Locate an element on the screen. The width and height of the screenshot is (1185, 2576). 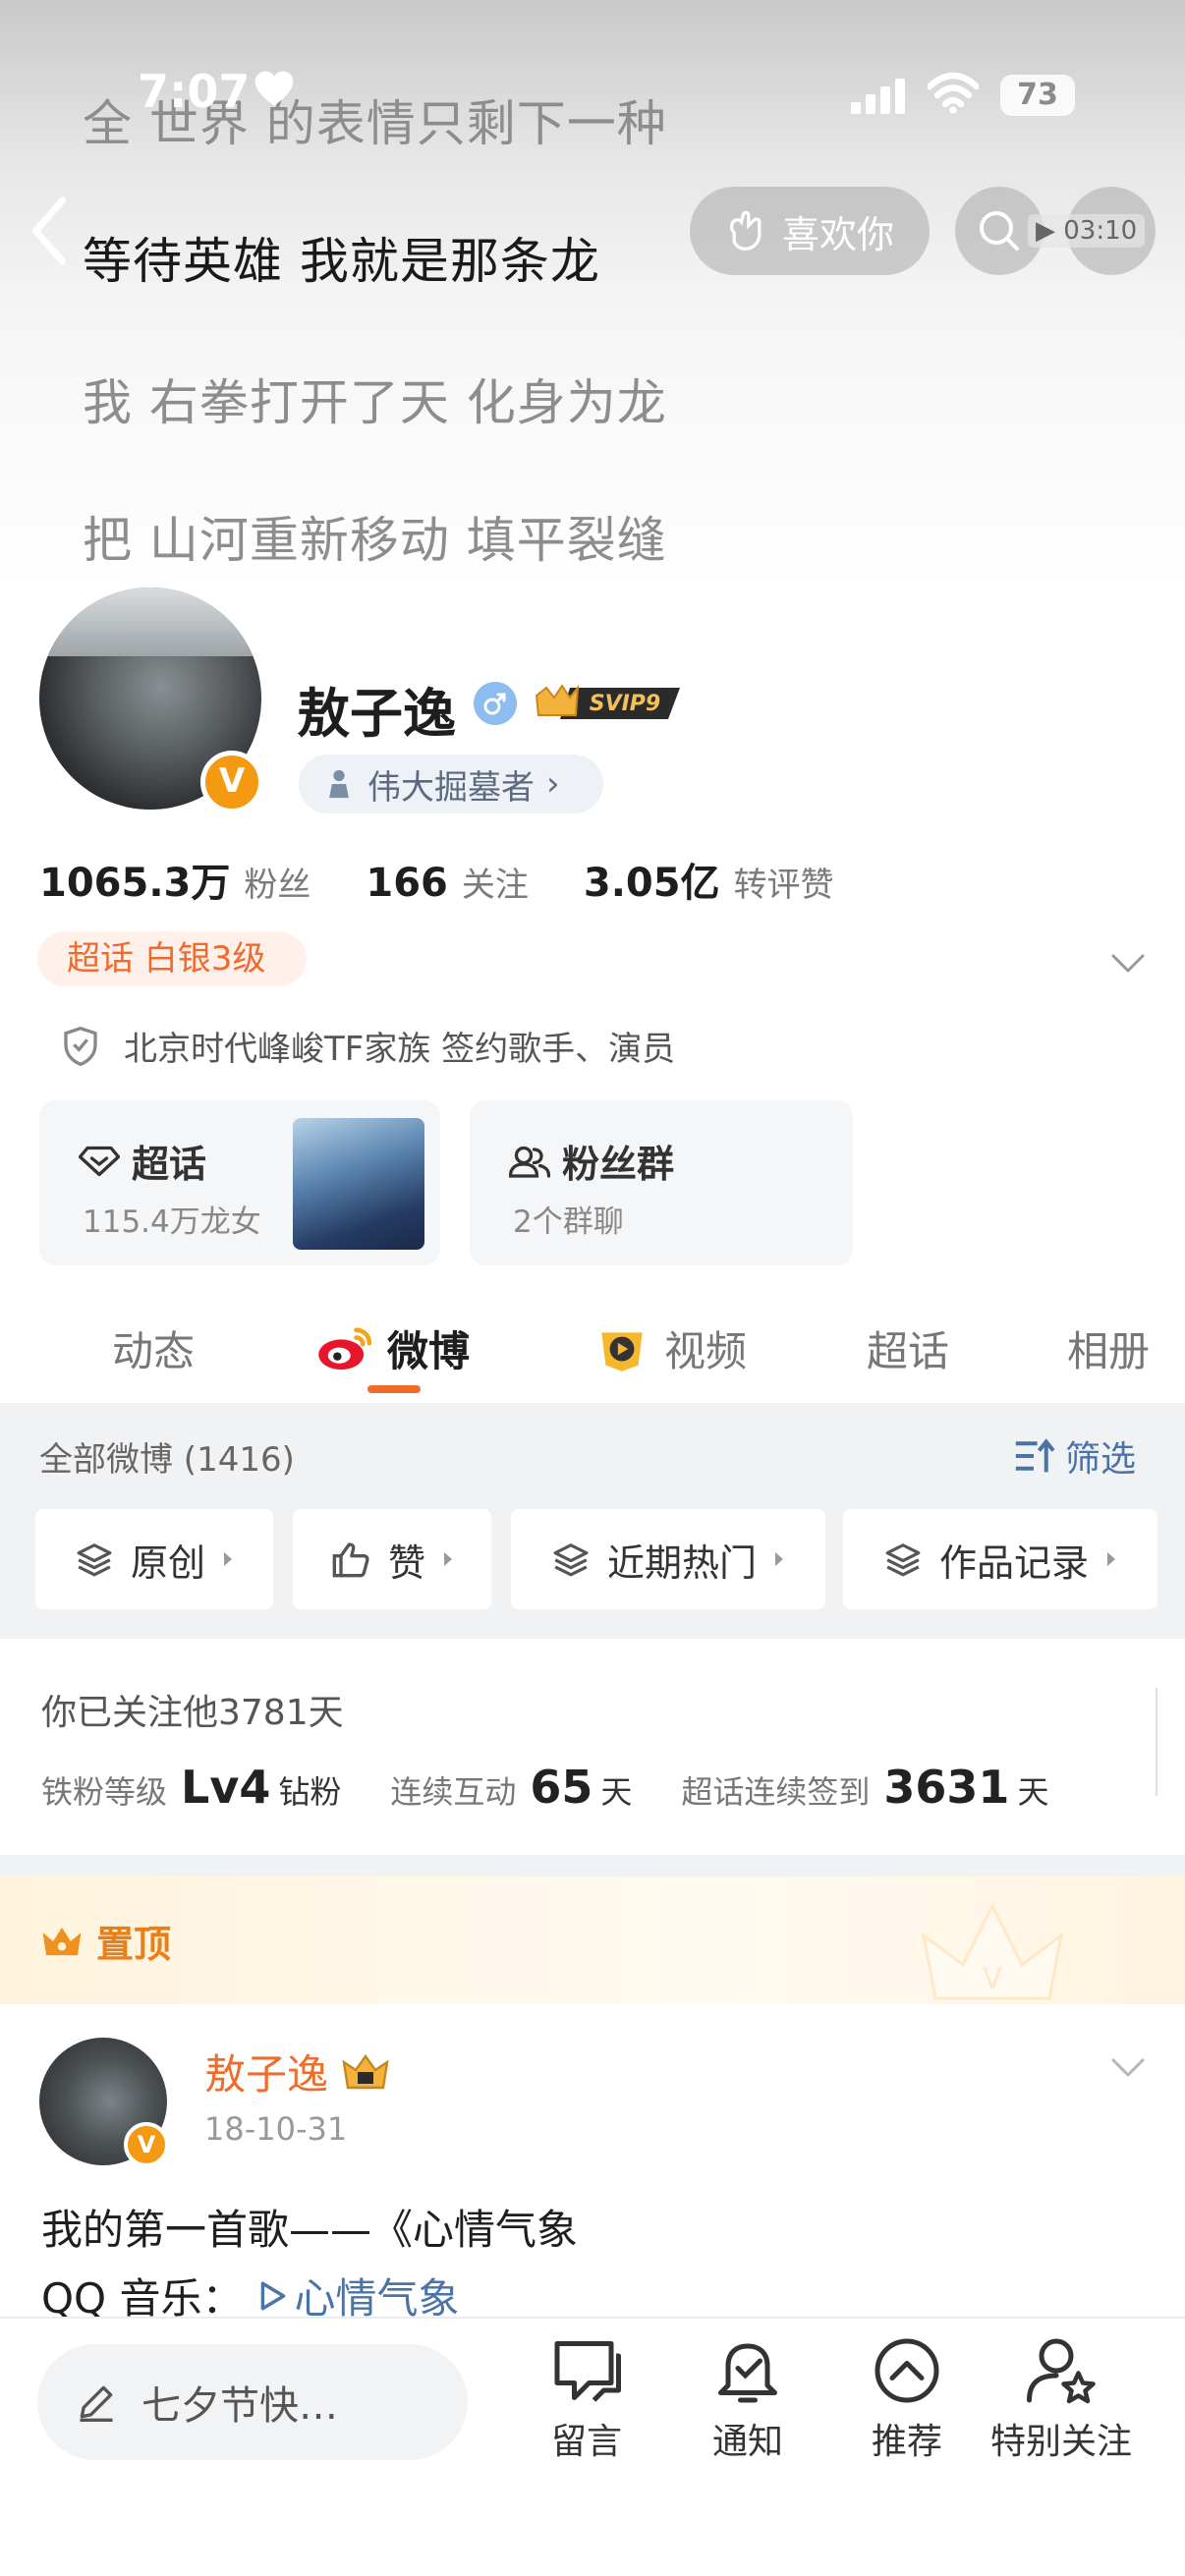
profile-stats: 1065.3万 粉丝 166 关注 3.05亿 转评赞 is located at coordinates (464, 879).